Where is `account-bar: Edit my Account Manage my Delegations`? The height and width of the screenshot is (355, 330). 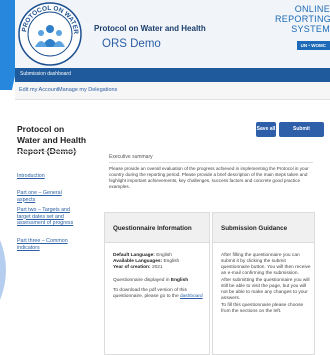 account-bar: Edit my Account Manage my Delegations is located at coordinates (172, 91).